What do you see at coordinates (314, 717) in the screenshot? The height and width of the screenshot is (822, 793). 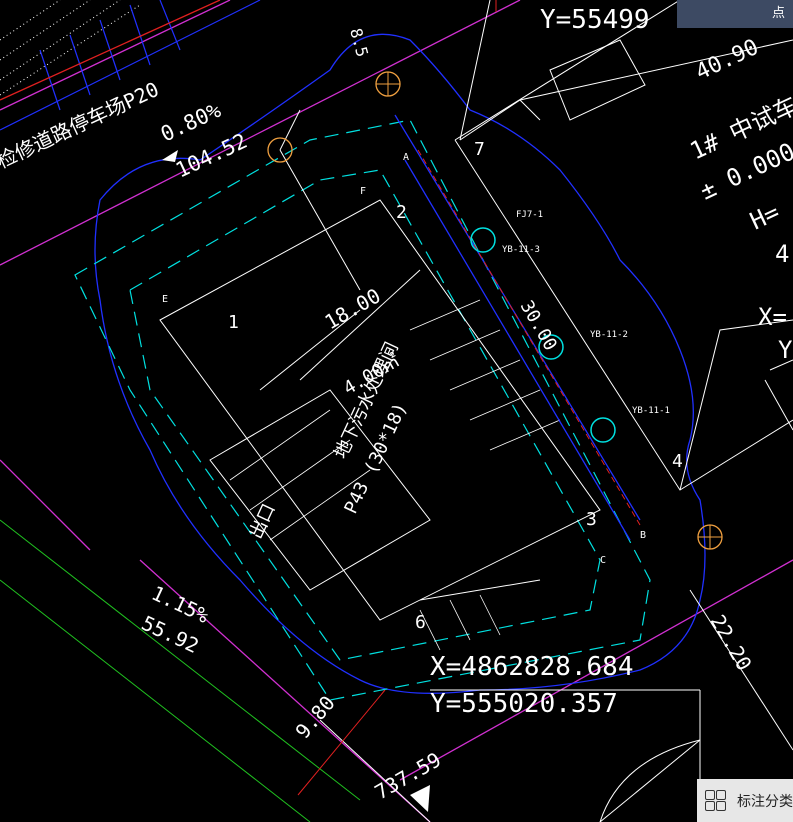 I see `dim-980: 9.80` at bounding box center [314, 717].